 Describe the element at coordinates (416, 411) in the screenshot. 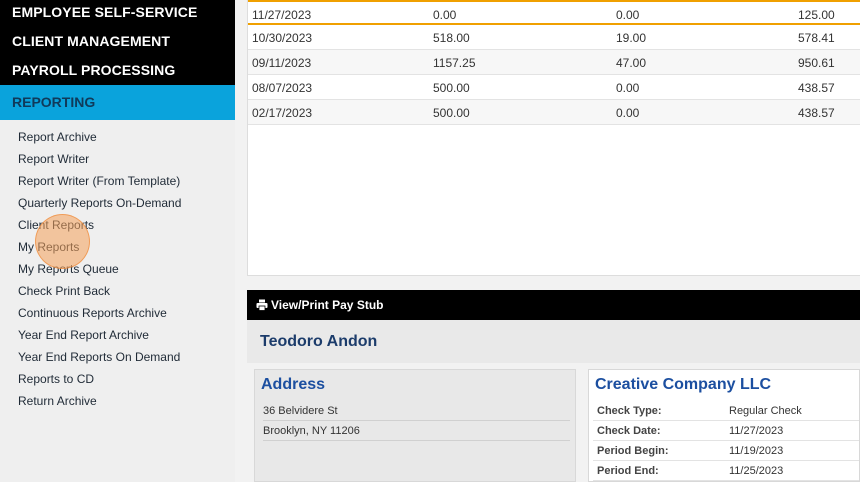

I see `address-line-1: 36 Belvidere St` at that location.